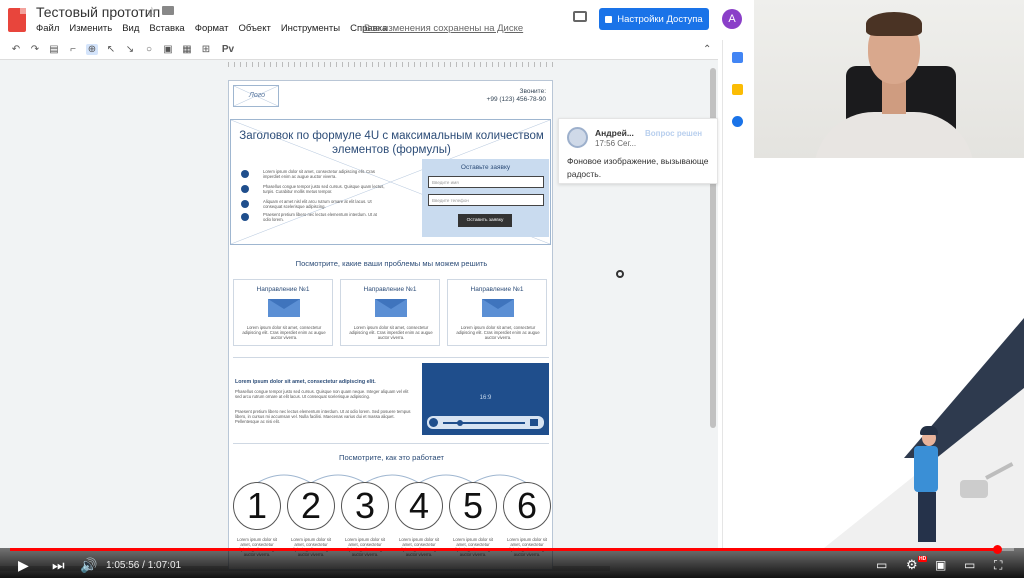 The height and width of the screenshot is (578, 1024). What do you see at coordinates (392, 479) in the screenshot?
I see `step-connectors` at bounding box center [392, 479].